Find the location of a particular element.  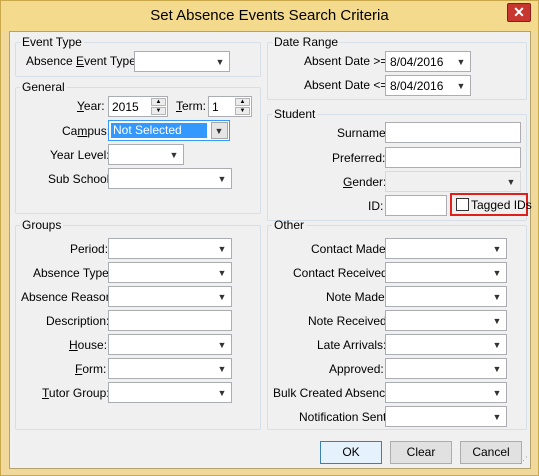

surname-label: Surname: is located at coordinates (363, 133).